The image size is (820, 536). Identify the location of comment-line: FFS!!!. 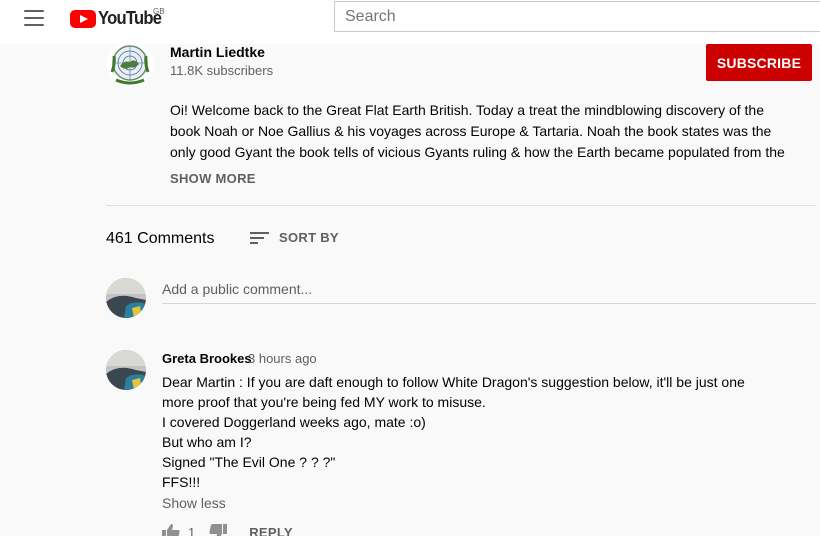
(181, 482).